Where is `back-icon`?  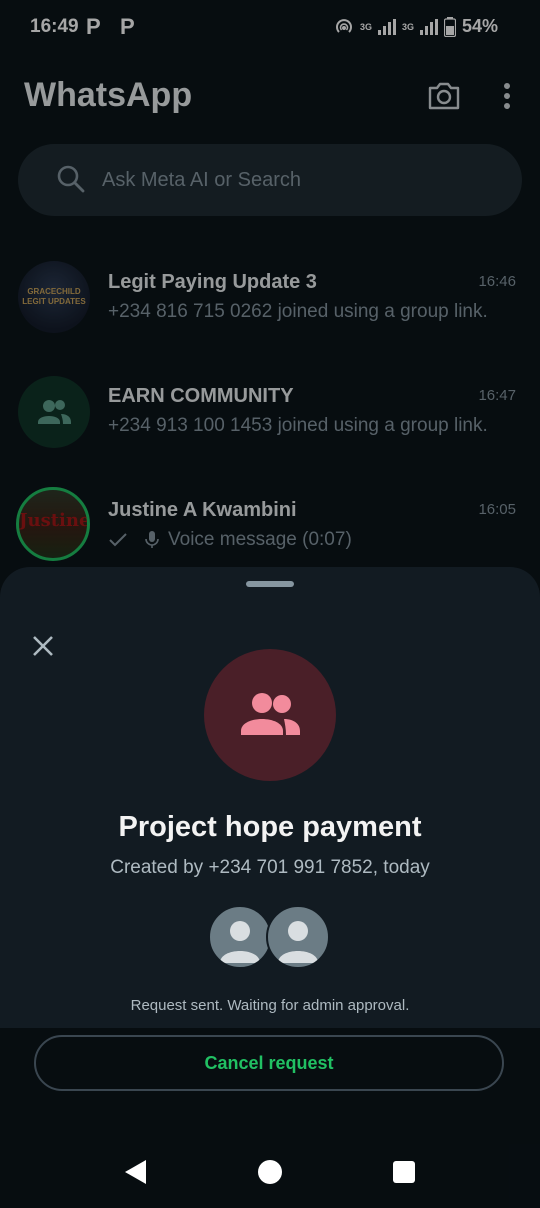 back-icon is located at coordinates (135, 1172).